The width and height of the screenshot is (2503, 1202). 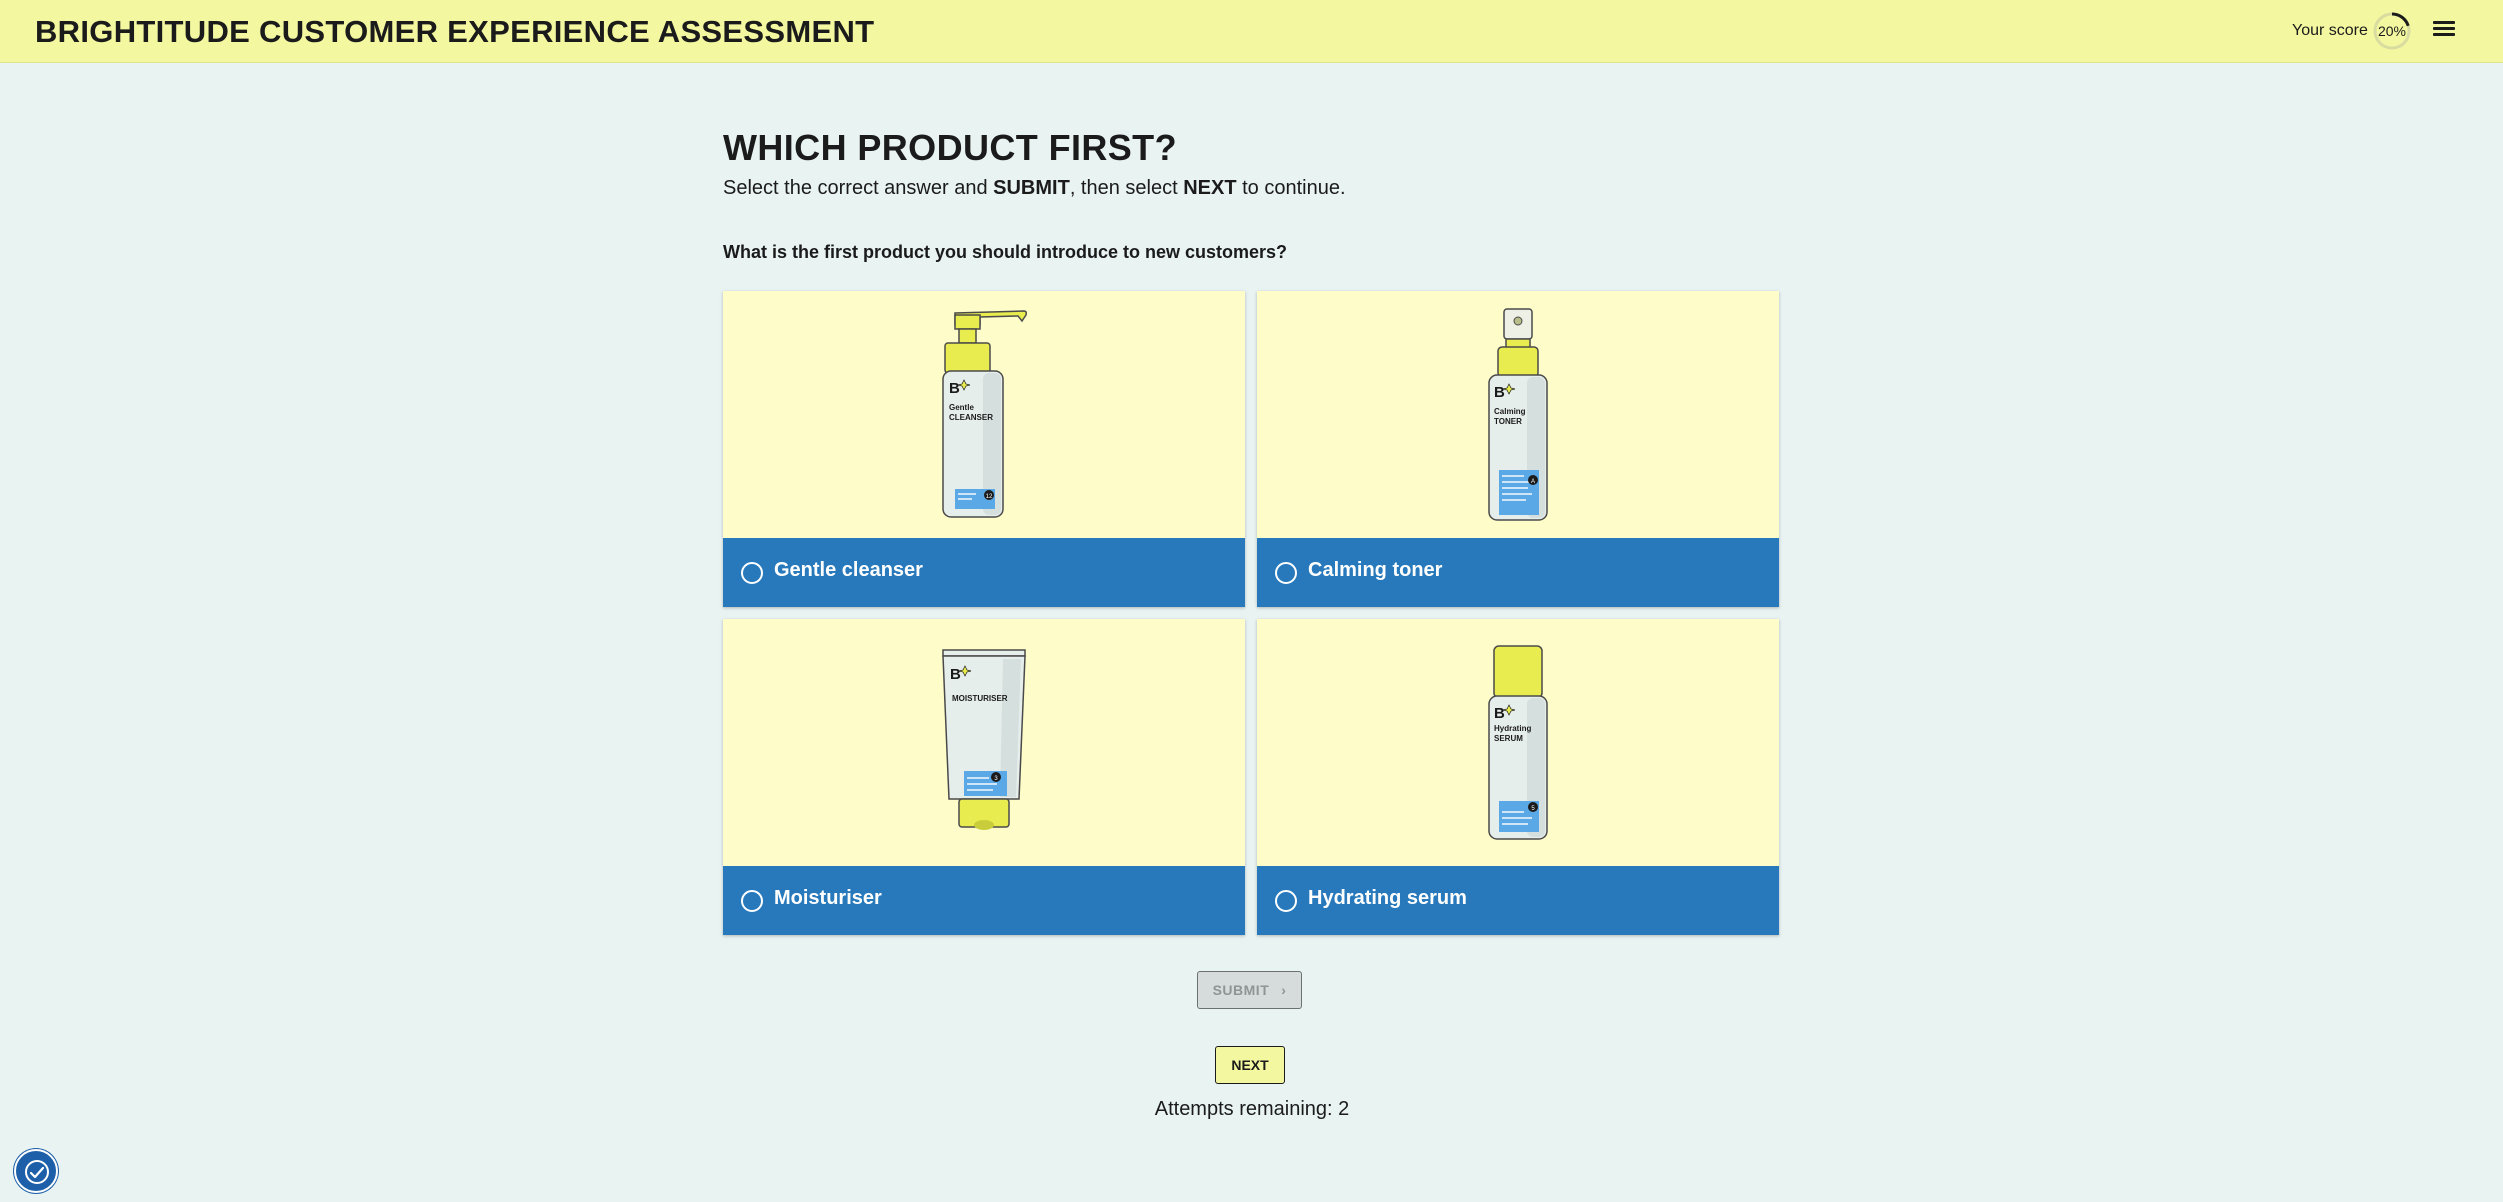 I want to click on option-card-gentle-cleanser: B Gentle CLEANSER 12 Gentle cleanser, so click(x=984, y=449).